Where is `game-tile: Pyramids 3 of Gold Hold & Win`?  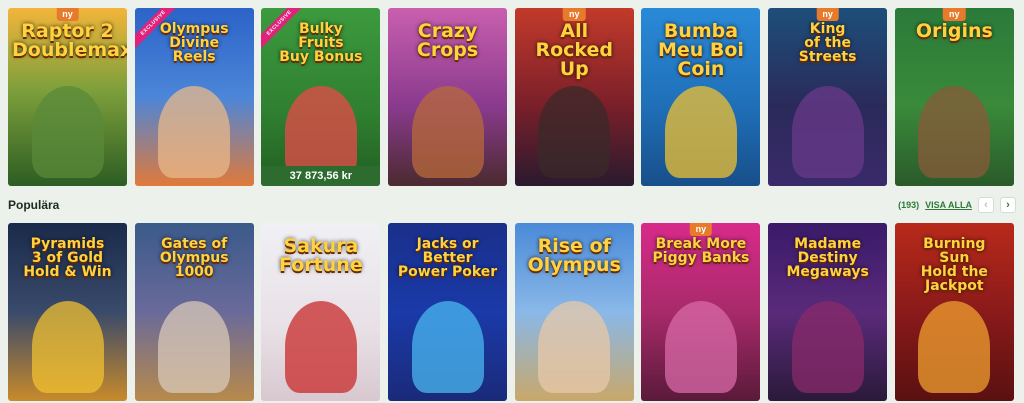 game-tile: Pyramids 3 of Gold Hold & Win is located at coordinates (67, 312).